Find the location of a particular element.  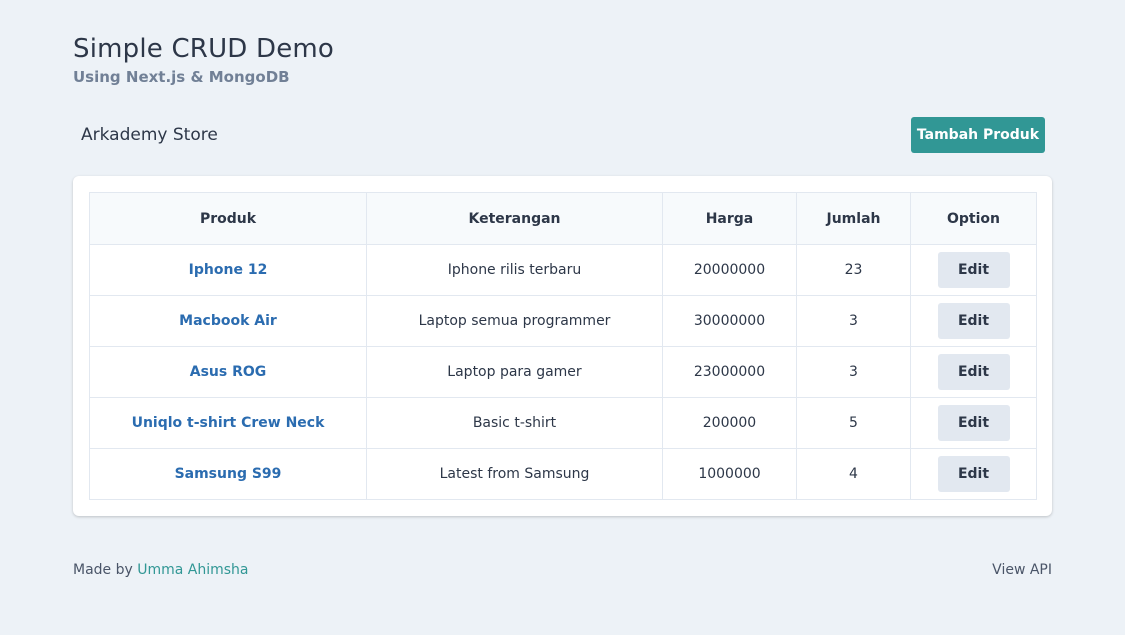

product-name: Samsung S99 is located at coordinates (228, 474).